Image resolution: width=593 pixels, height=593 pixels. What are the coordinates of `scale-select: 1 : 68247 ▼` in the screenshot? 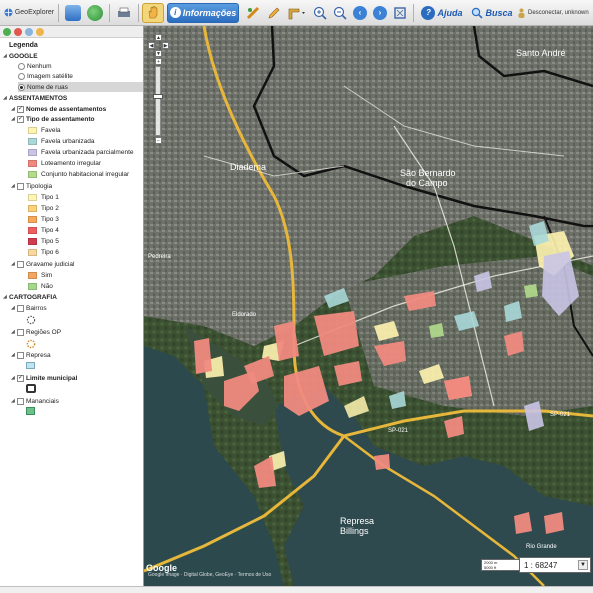 It's located at (555, 565).